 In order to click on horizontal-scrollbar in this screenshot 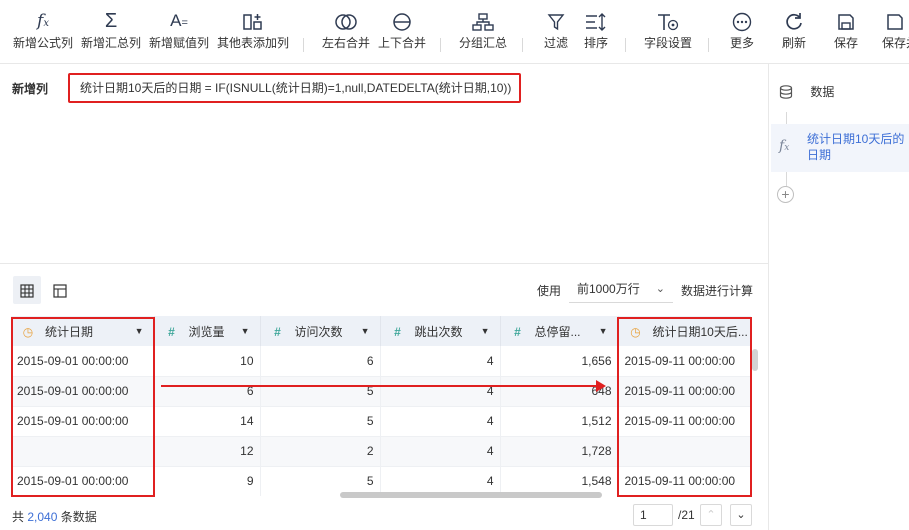, I will do `click(471, 495)`.